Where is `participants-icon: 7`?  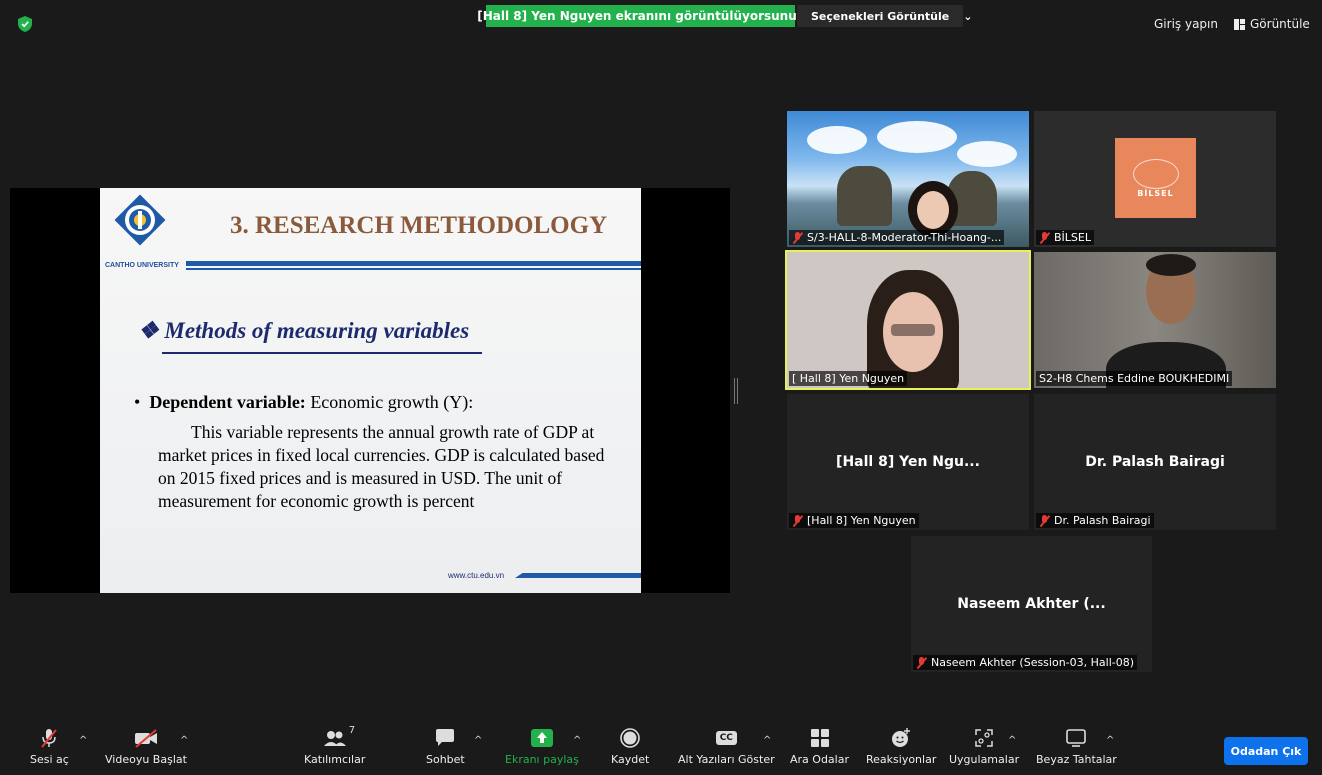 participants-icon: 7 is located at coordinates (339, 737).